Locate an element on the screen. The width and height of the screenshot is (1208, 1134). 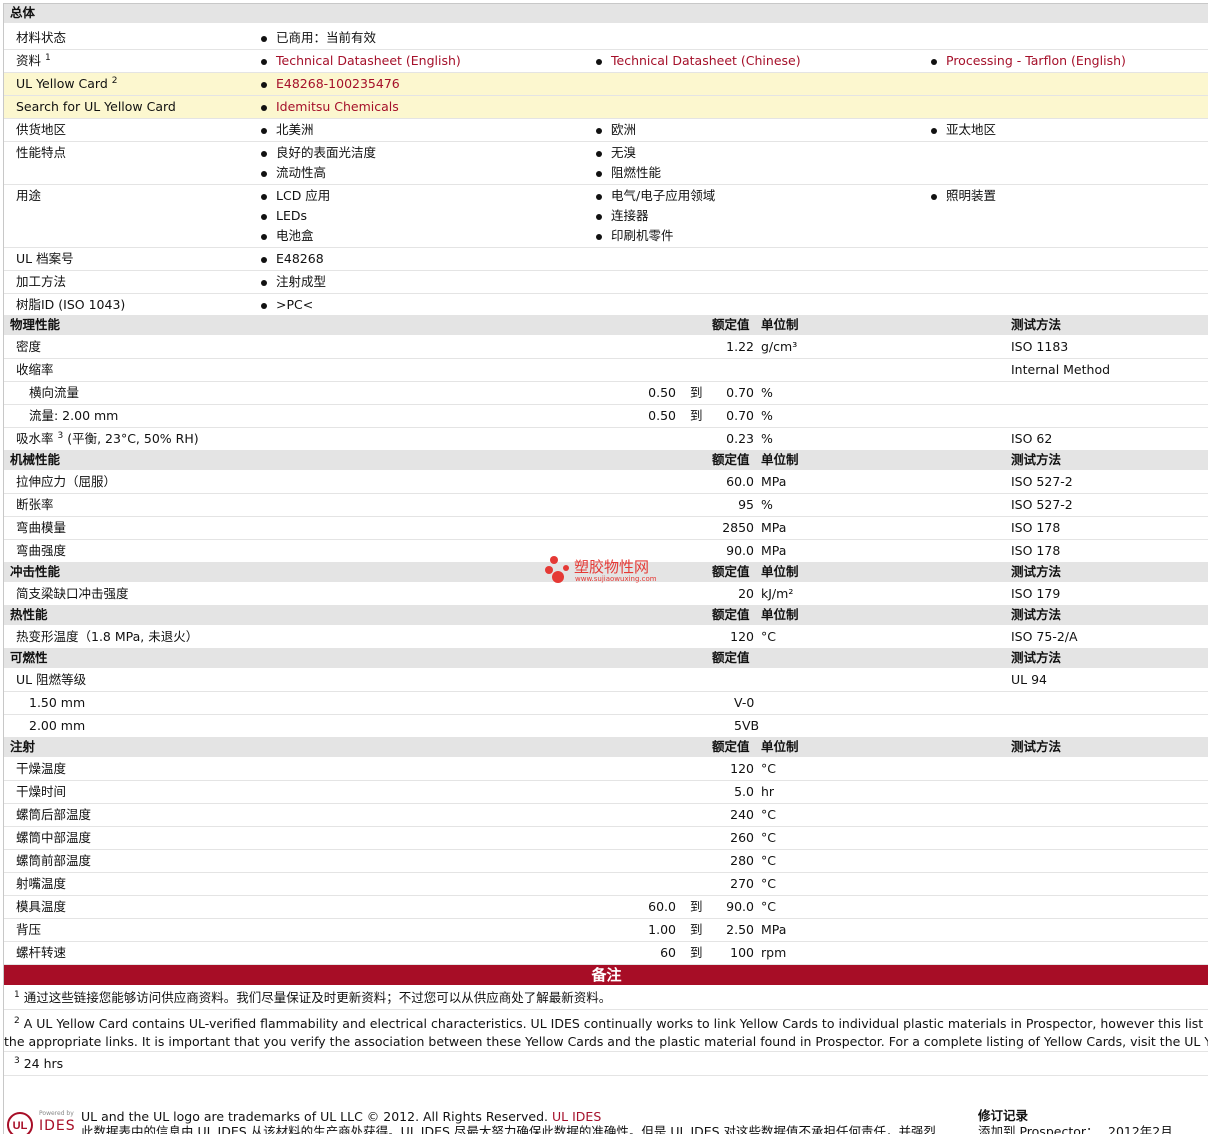
logo-text: IDES is located at coordinates (57, 1126).